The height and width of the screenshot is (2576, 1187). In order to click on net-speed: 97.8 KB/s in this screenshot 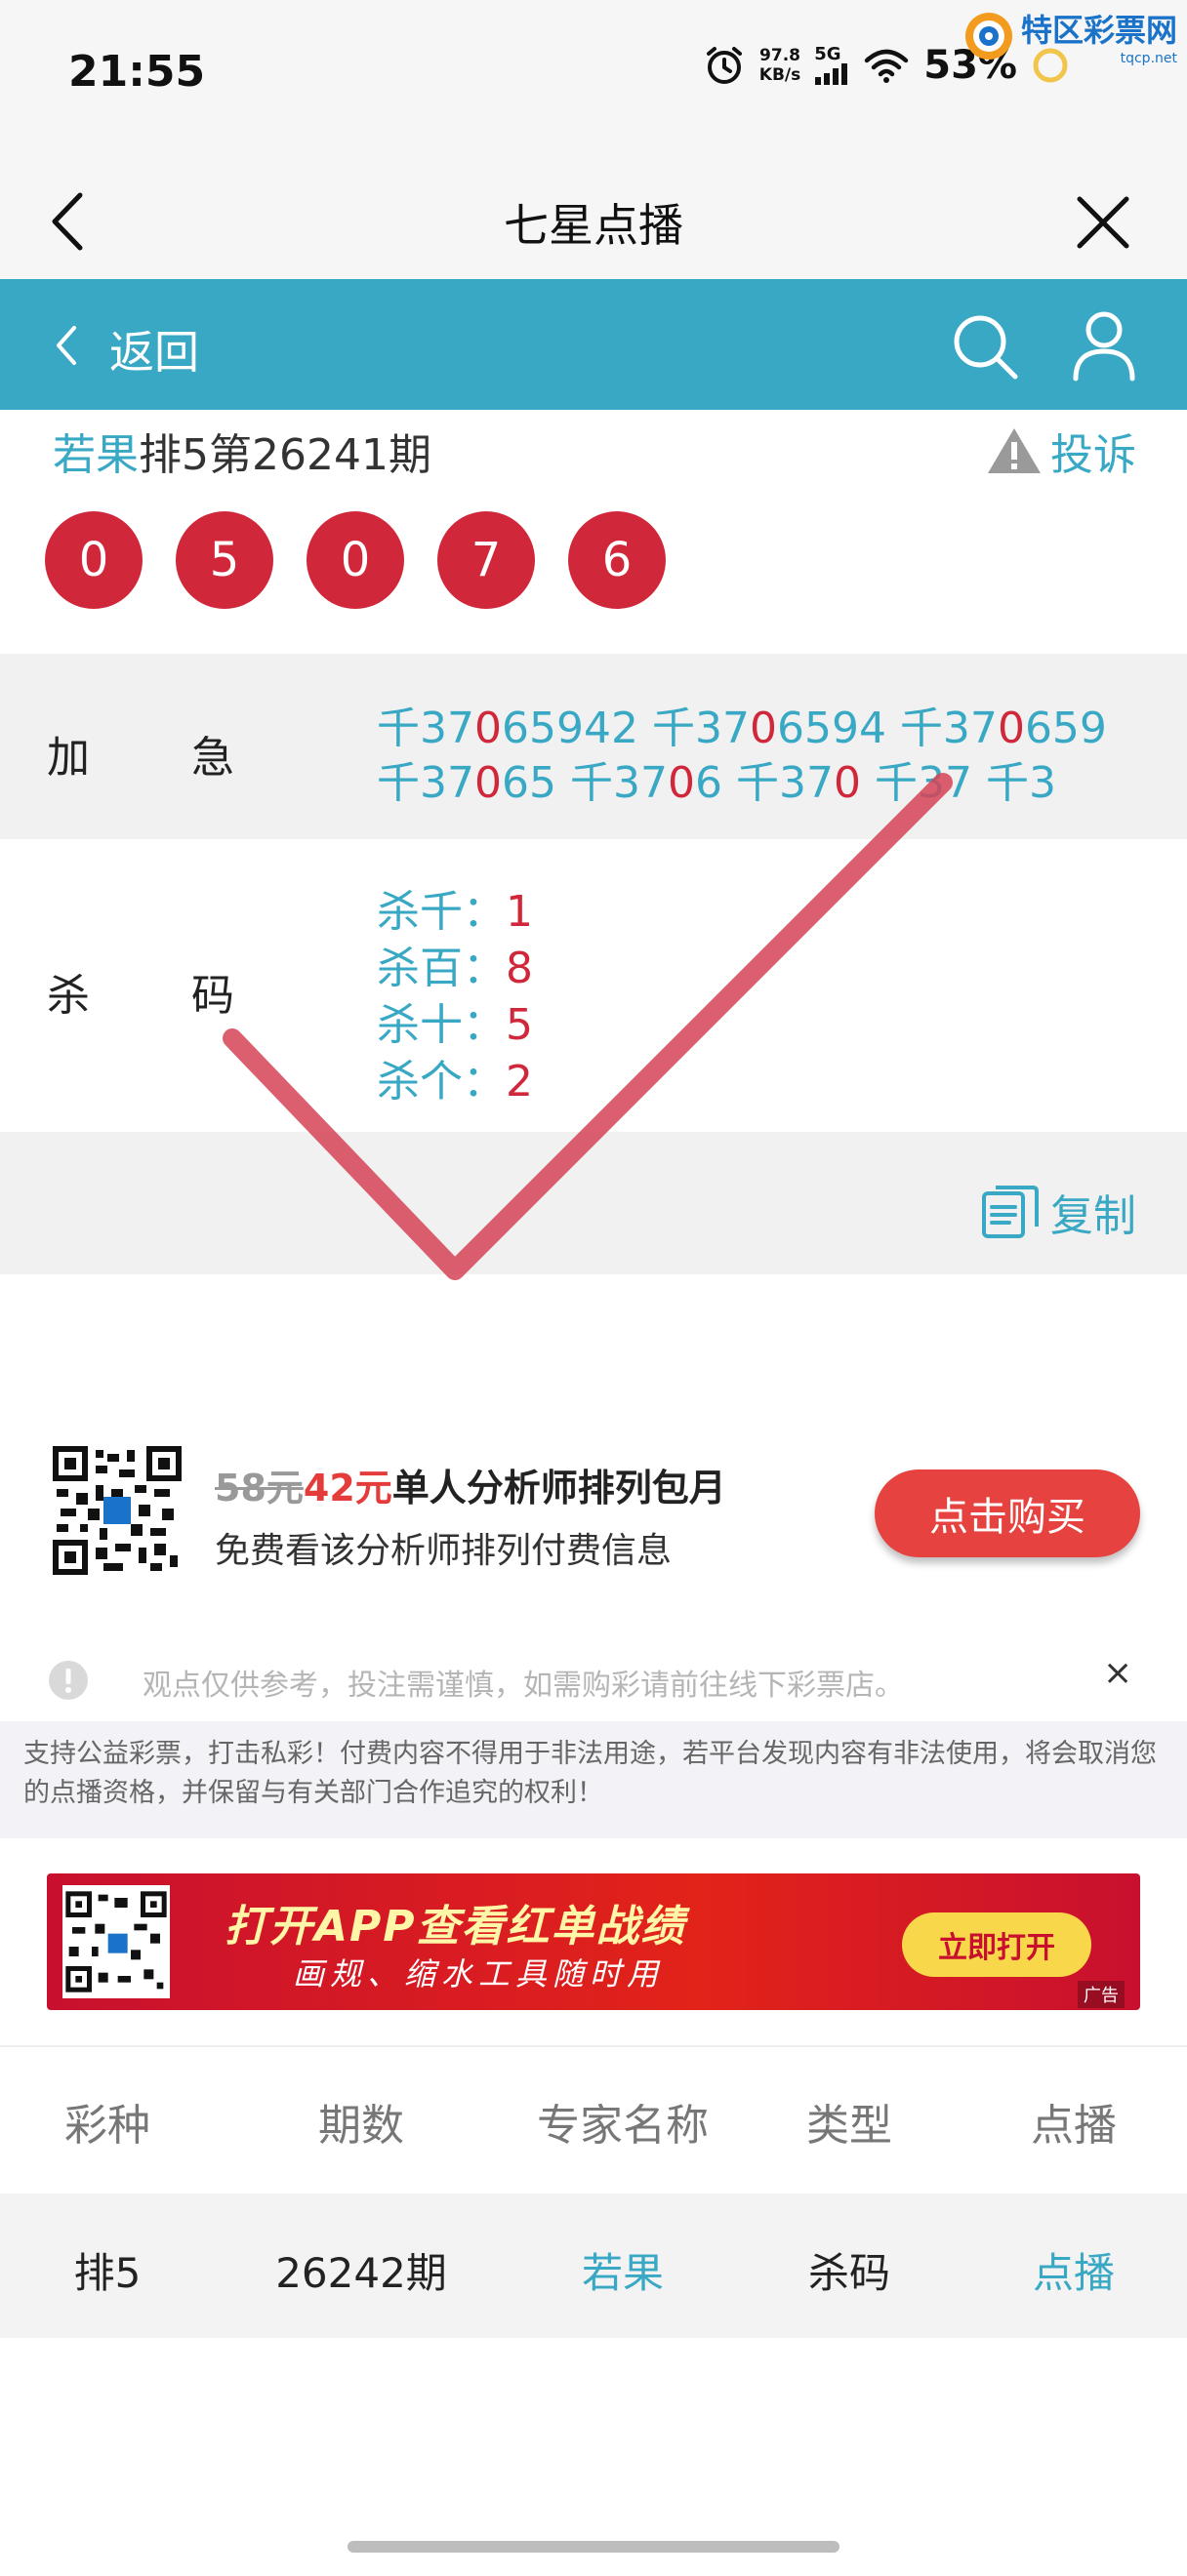, I will do `click(779, 65)`.